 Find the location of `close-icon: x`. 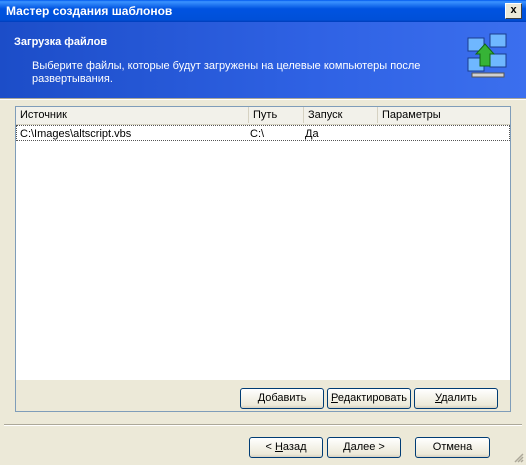

close-icon: x is located at coordinates (513, 10).